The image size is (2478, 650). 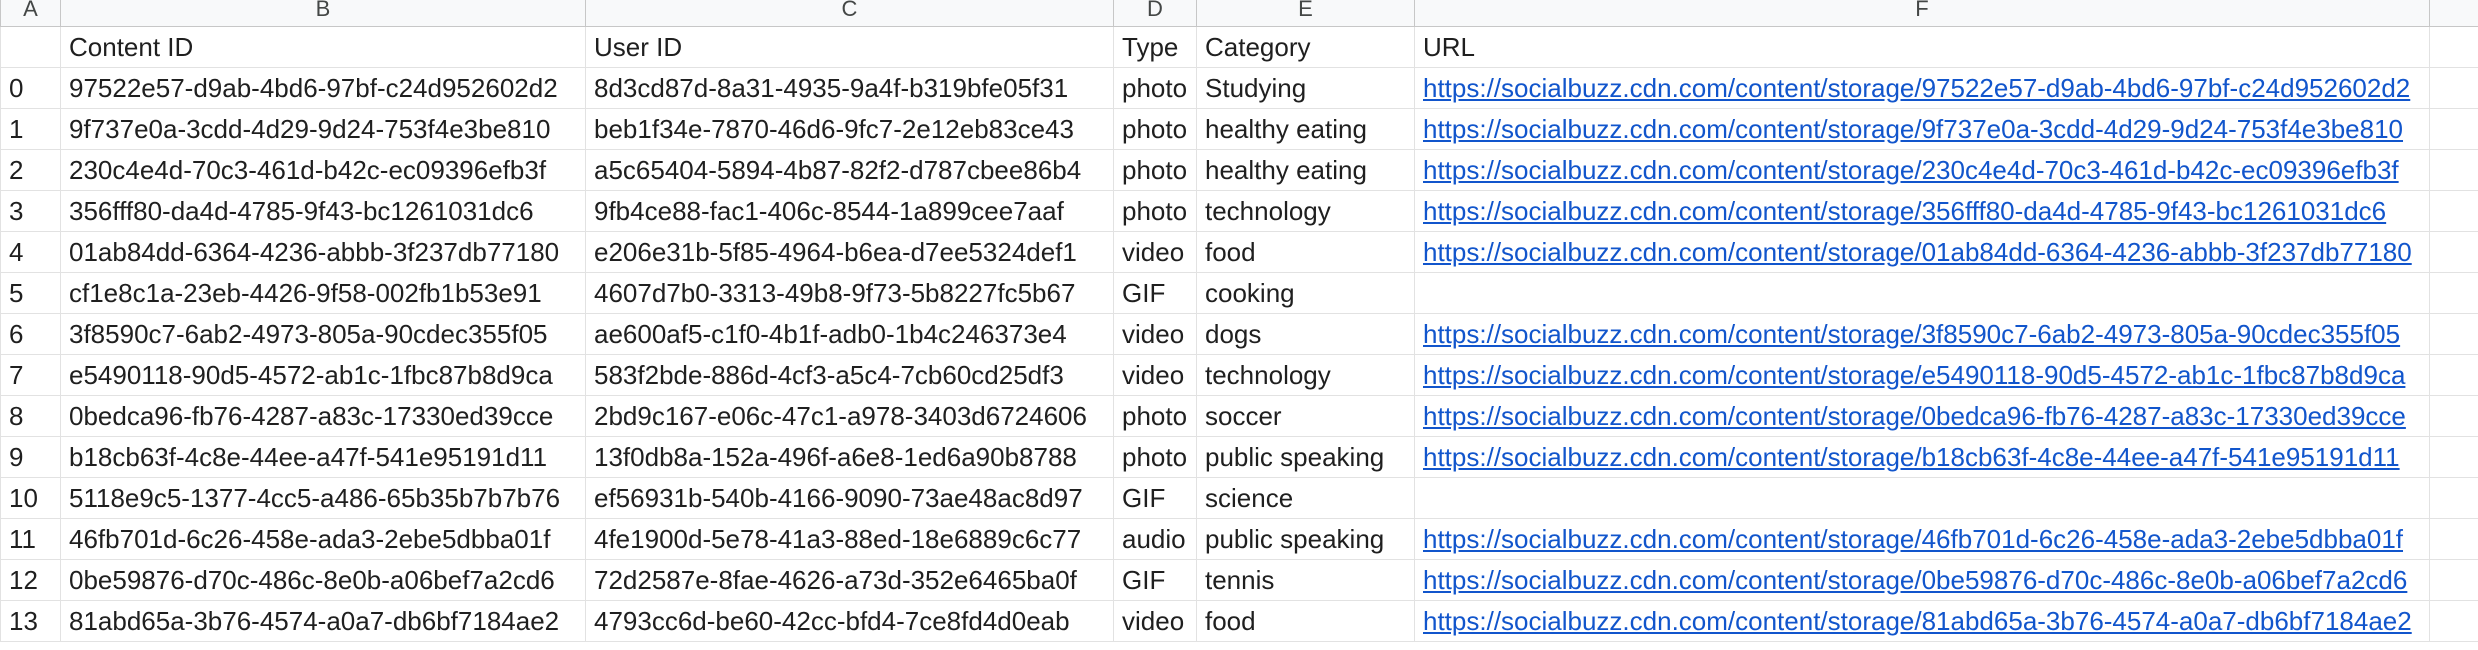 What do you see at coordinates (1305, 88) in the screenshot?
I see `cell-category: Studying` at bounding box center [1305, 88].